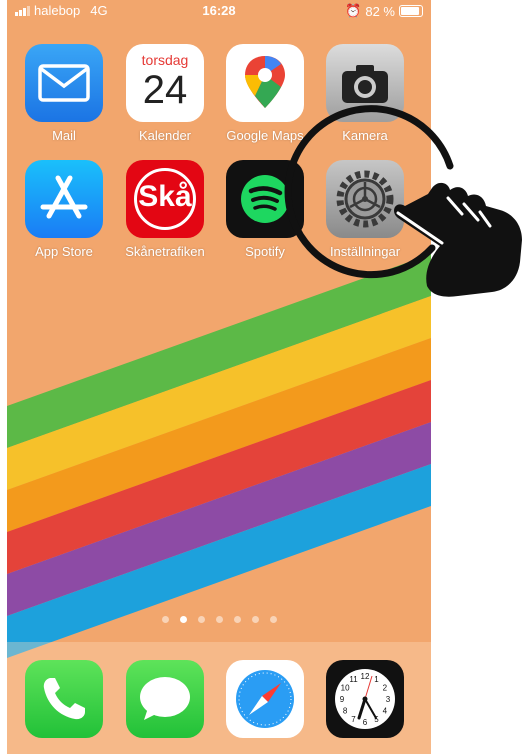 This screenshot has width=523, height=754. I want to click on alarm-icon: ⏰, so click(353, 10).